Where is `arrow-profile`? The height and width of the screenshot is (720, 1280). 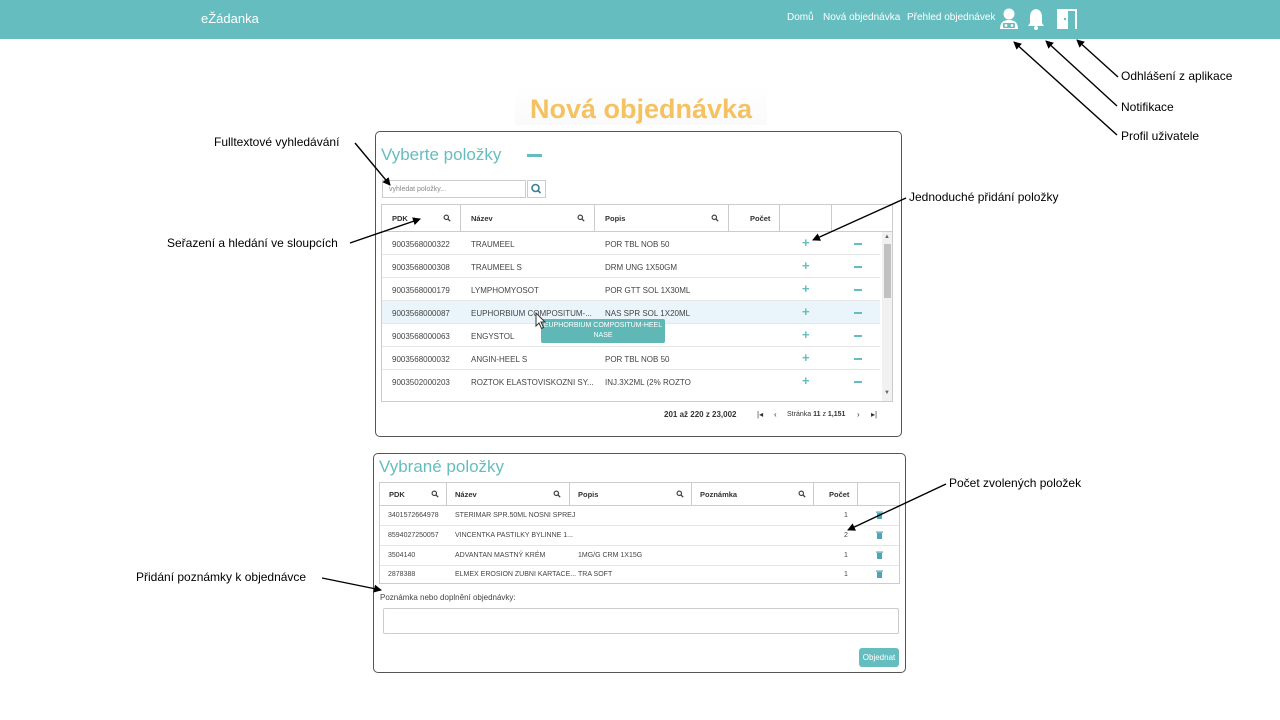 arrow-profile is located at coordinates (1065, 88).